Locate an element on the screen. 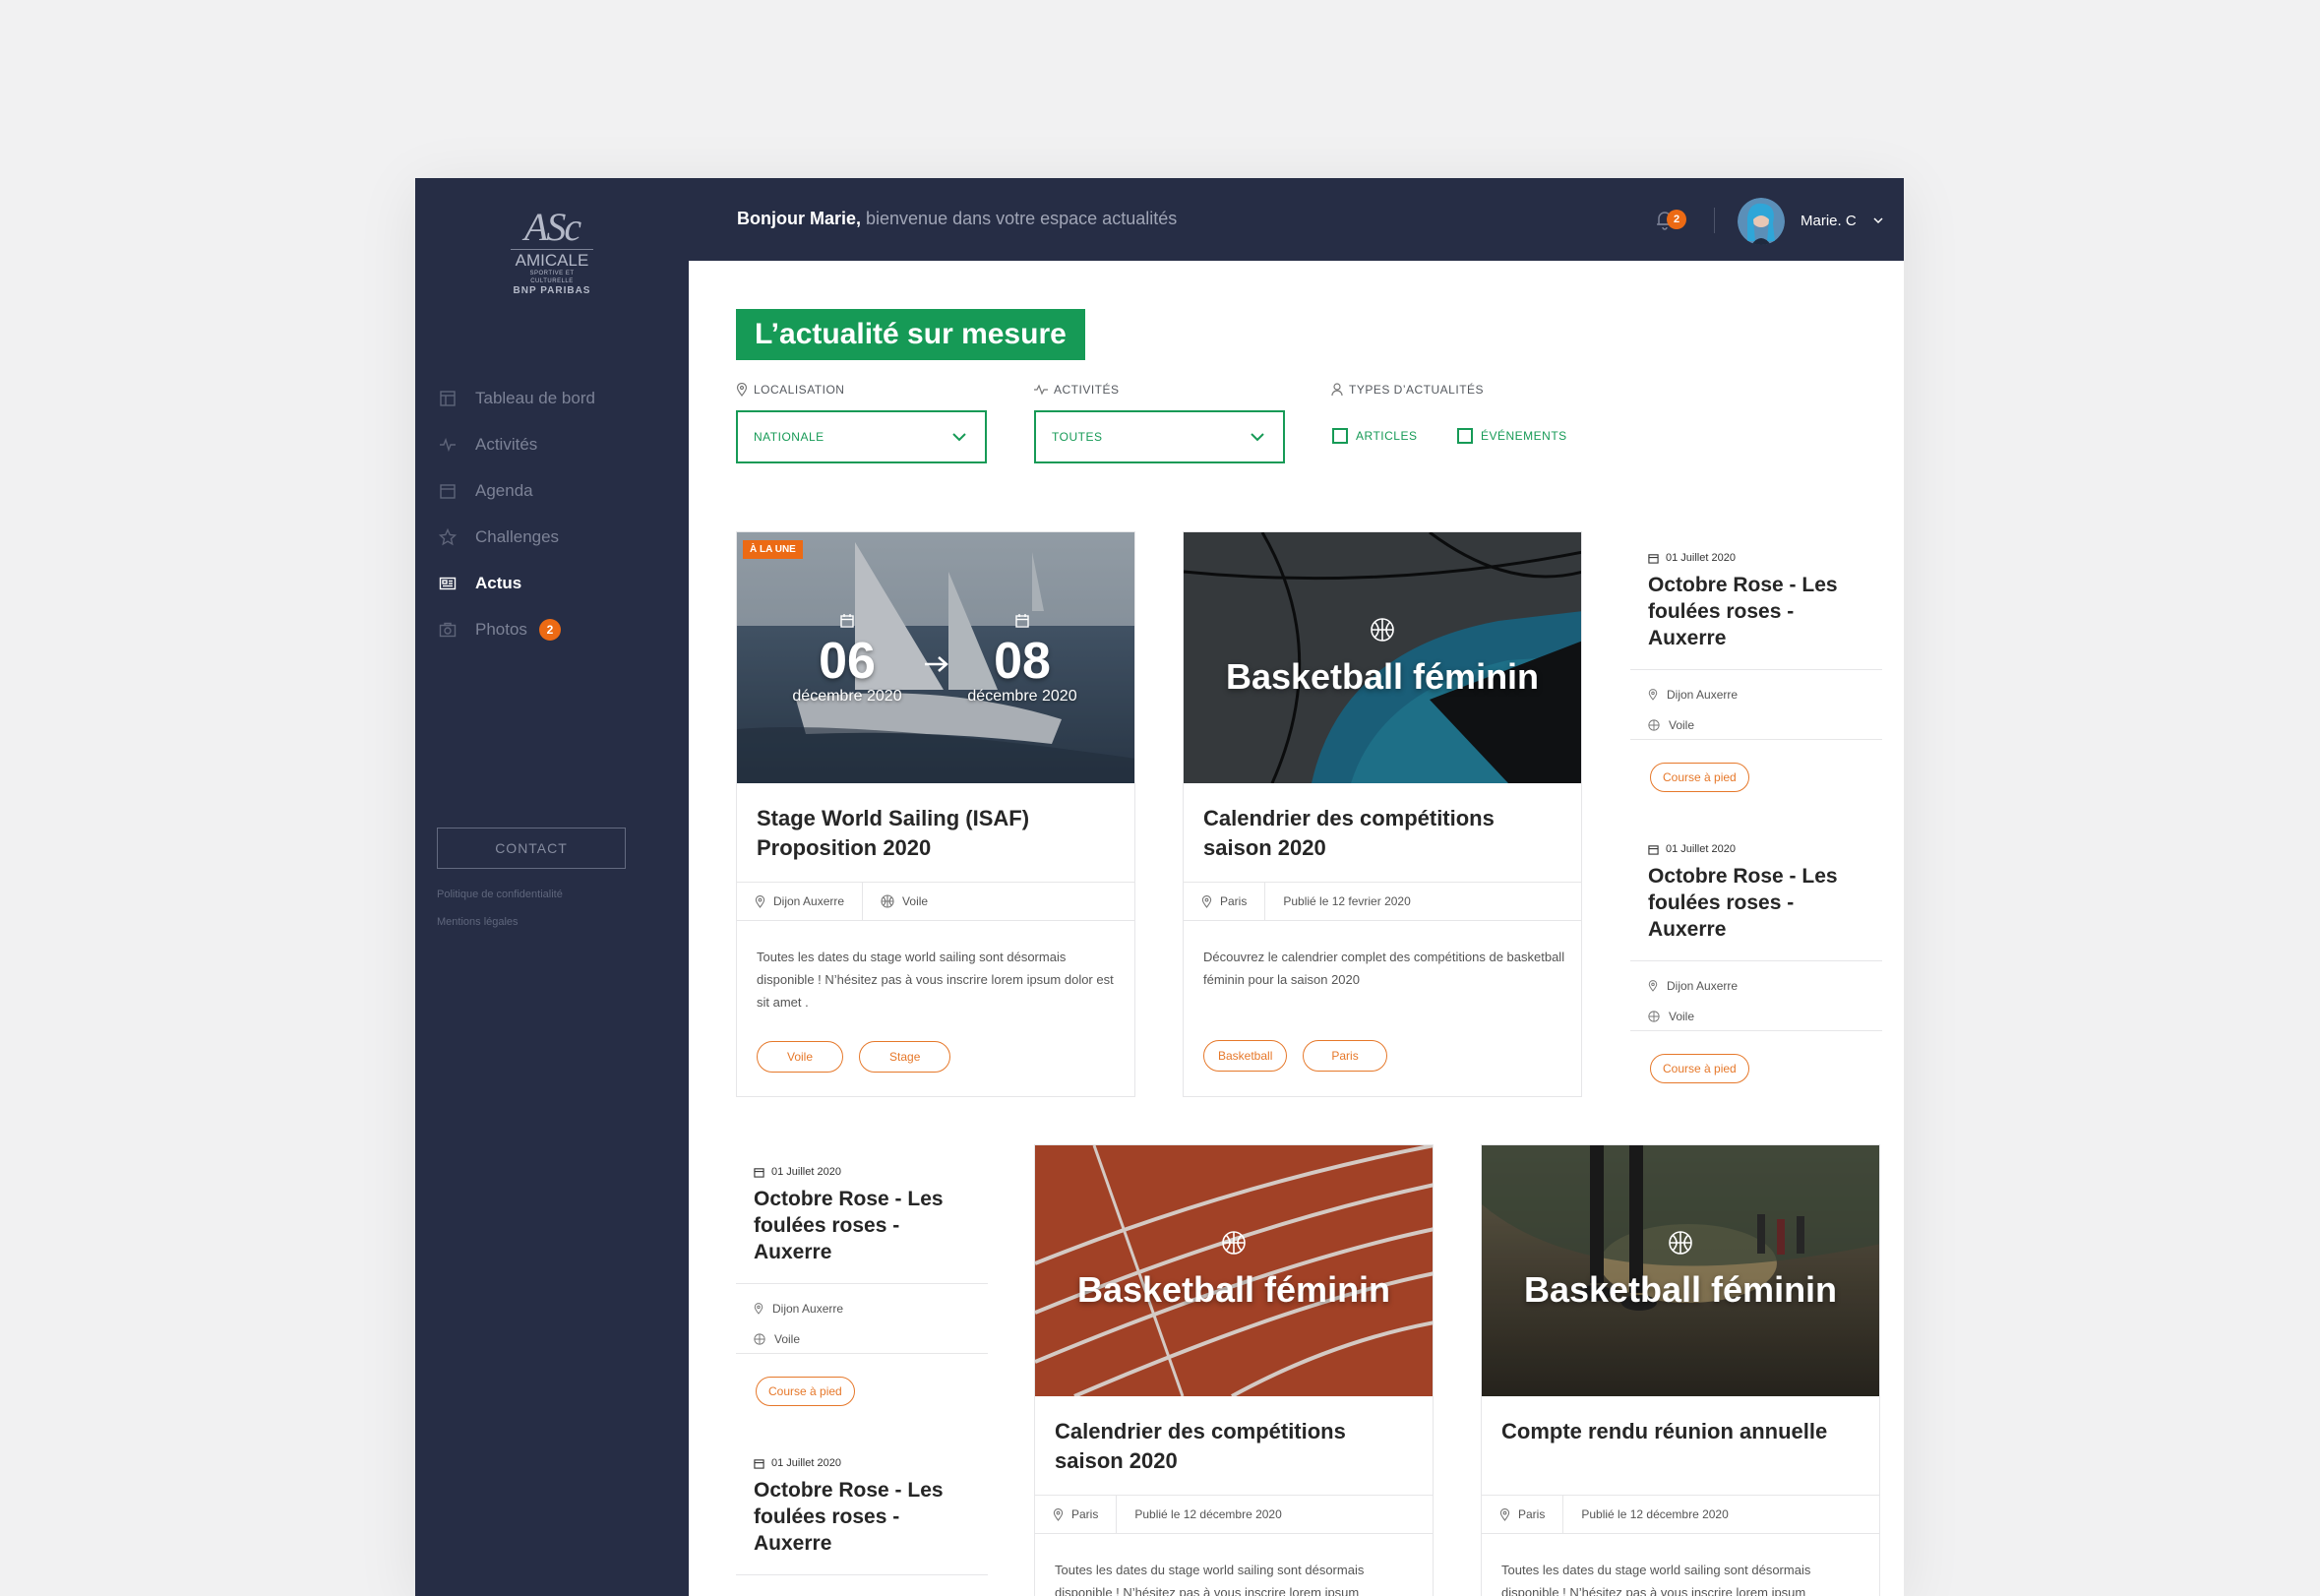  meta-published-text: Publié le 12 fevrier 2020 is located at coordinates (1347, 901).